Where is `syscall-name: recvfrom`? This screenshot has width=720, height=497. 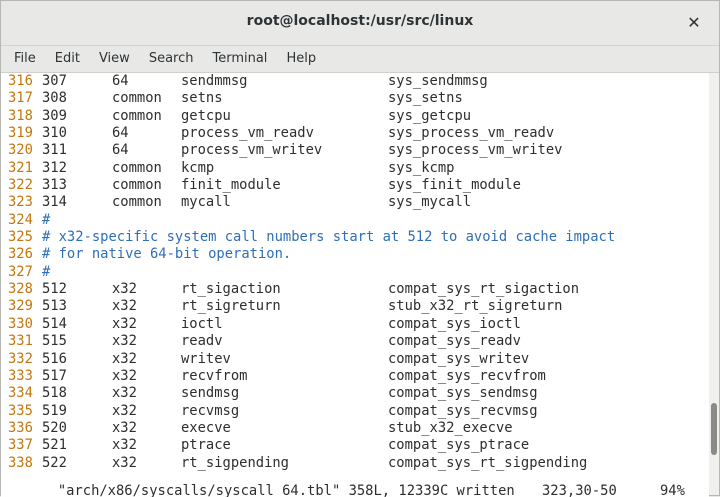 syscall-name: recvfrom is located at coordinates (214, 375).